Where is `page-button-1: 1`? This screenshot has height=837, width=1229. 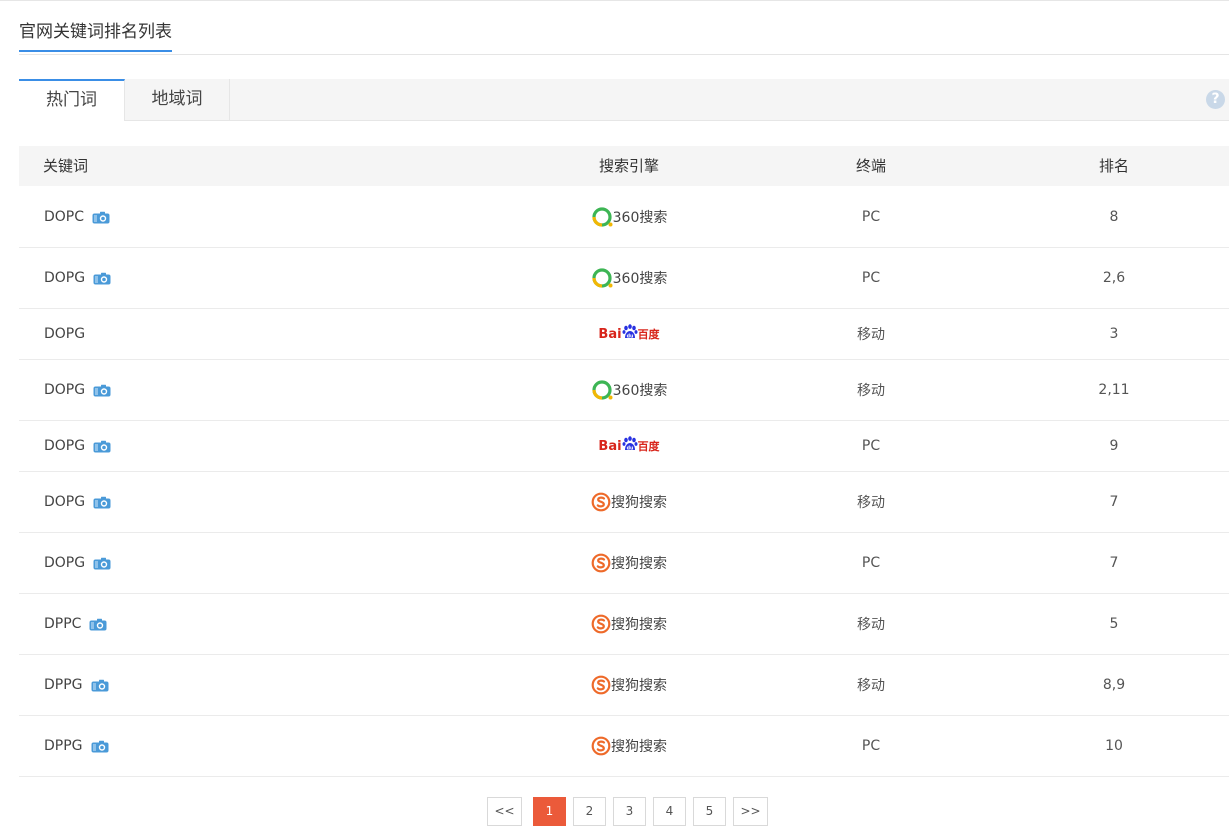
page-button-1: 1 is located at coordinates (549, 811).